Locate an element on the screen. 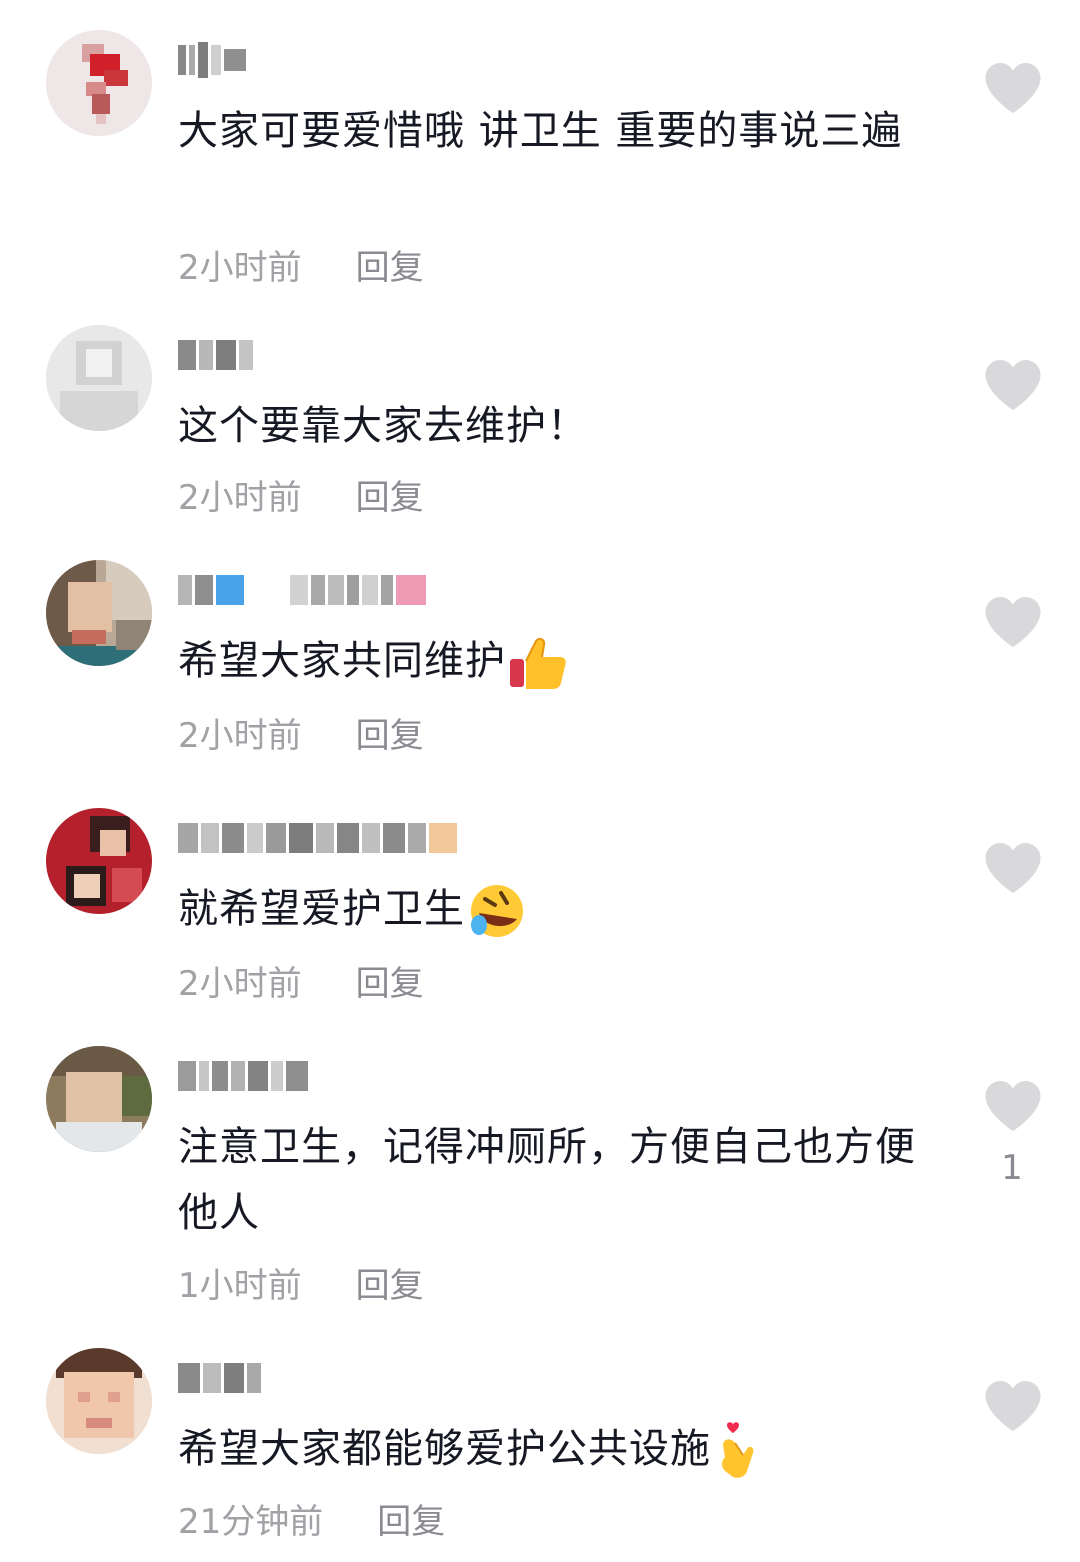 The width and height of the screenshot is (1080, 1562). comment-text: 希望大家都能够爱护公共设施 is located at coordinates (558, 1449).